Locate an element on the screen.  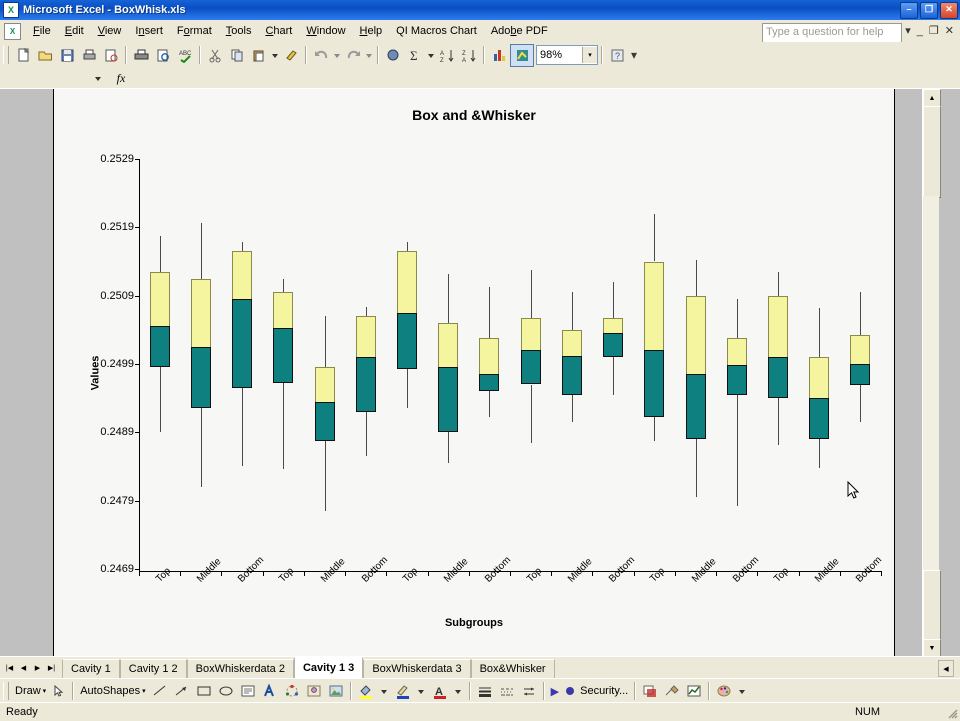
doc-restore-button: ❐ is located at coordinates (934, 30).